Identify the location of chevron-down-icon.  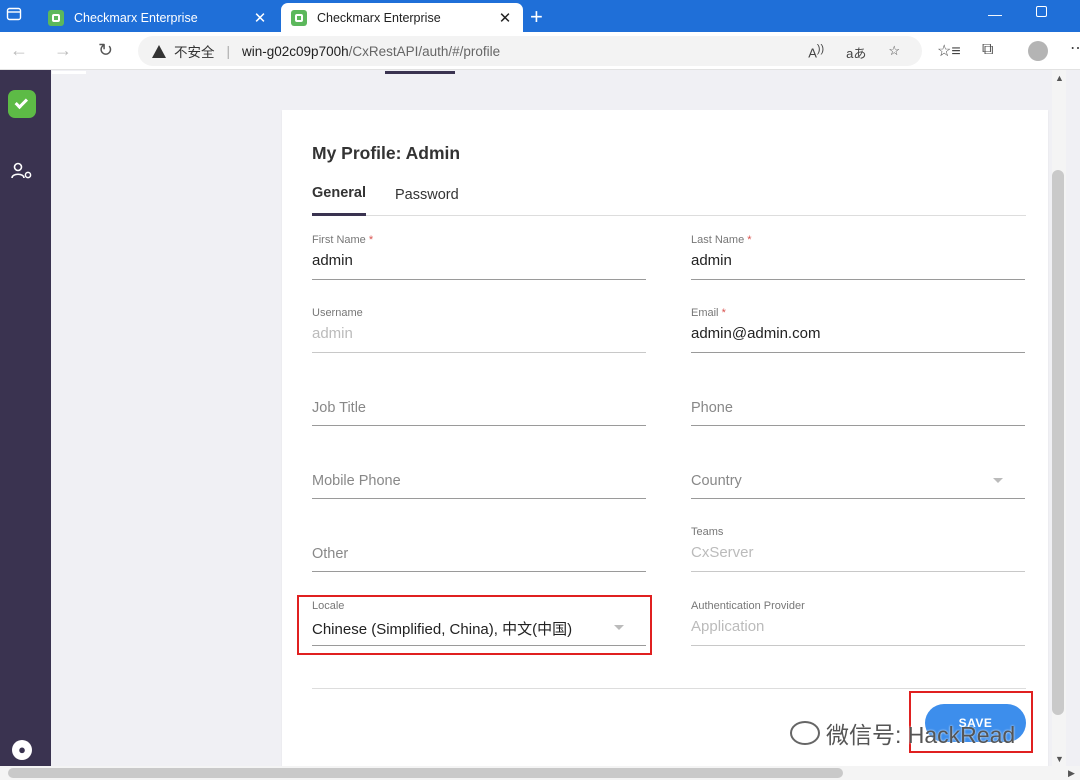
(998, 480).